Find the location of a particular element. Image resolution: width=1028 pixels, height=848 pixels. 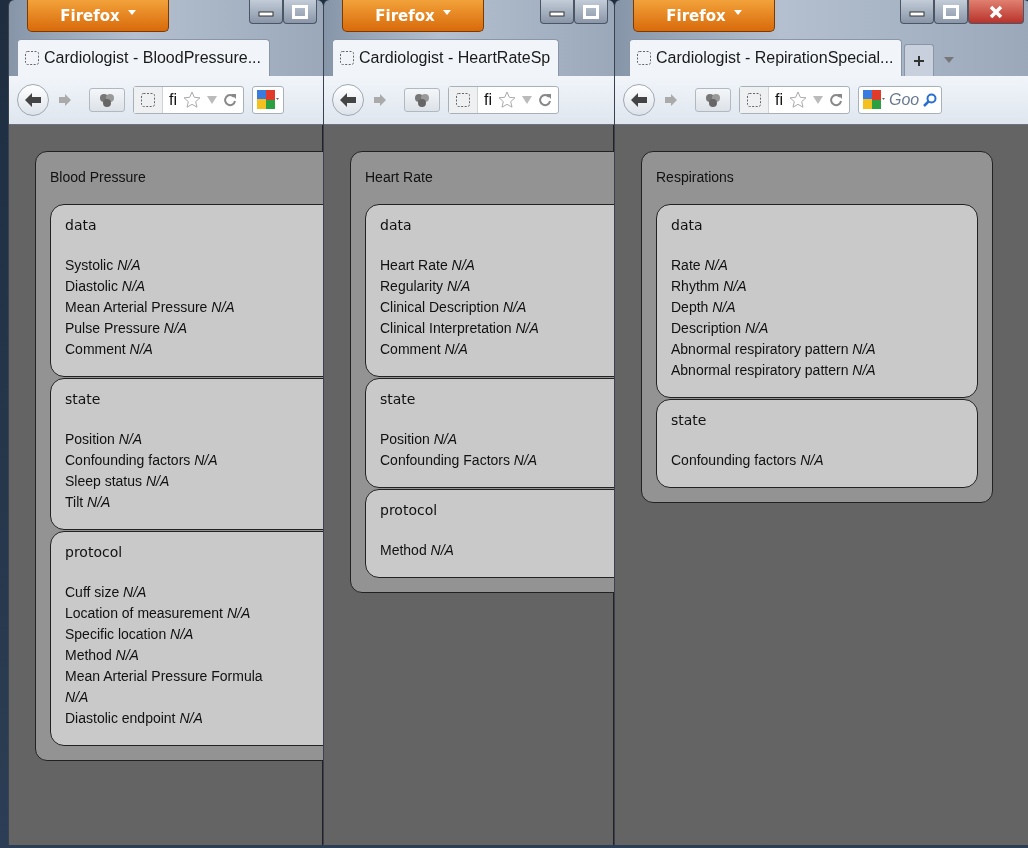

field-row-text: Pulse Pressure N/A is located at coordinates (127, 328).